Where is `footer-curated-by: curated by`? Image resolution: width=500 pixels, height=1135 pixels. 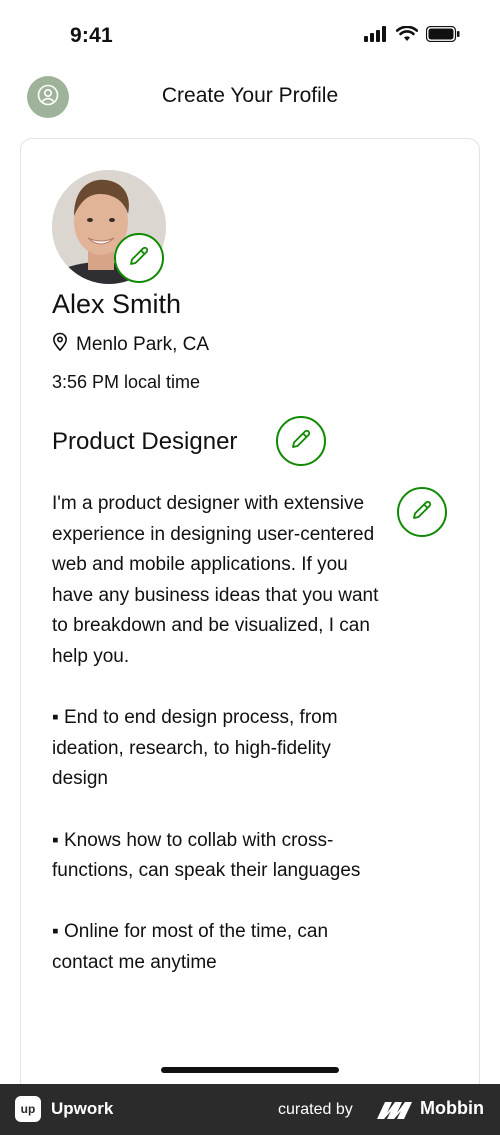 footer-curated-by: curated by is located at coordinates (315, 1109).